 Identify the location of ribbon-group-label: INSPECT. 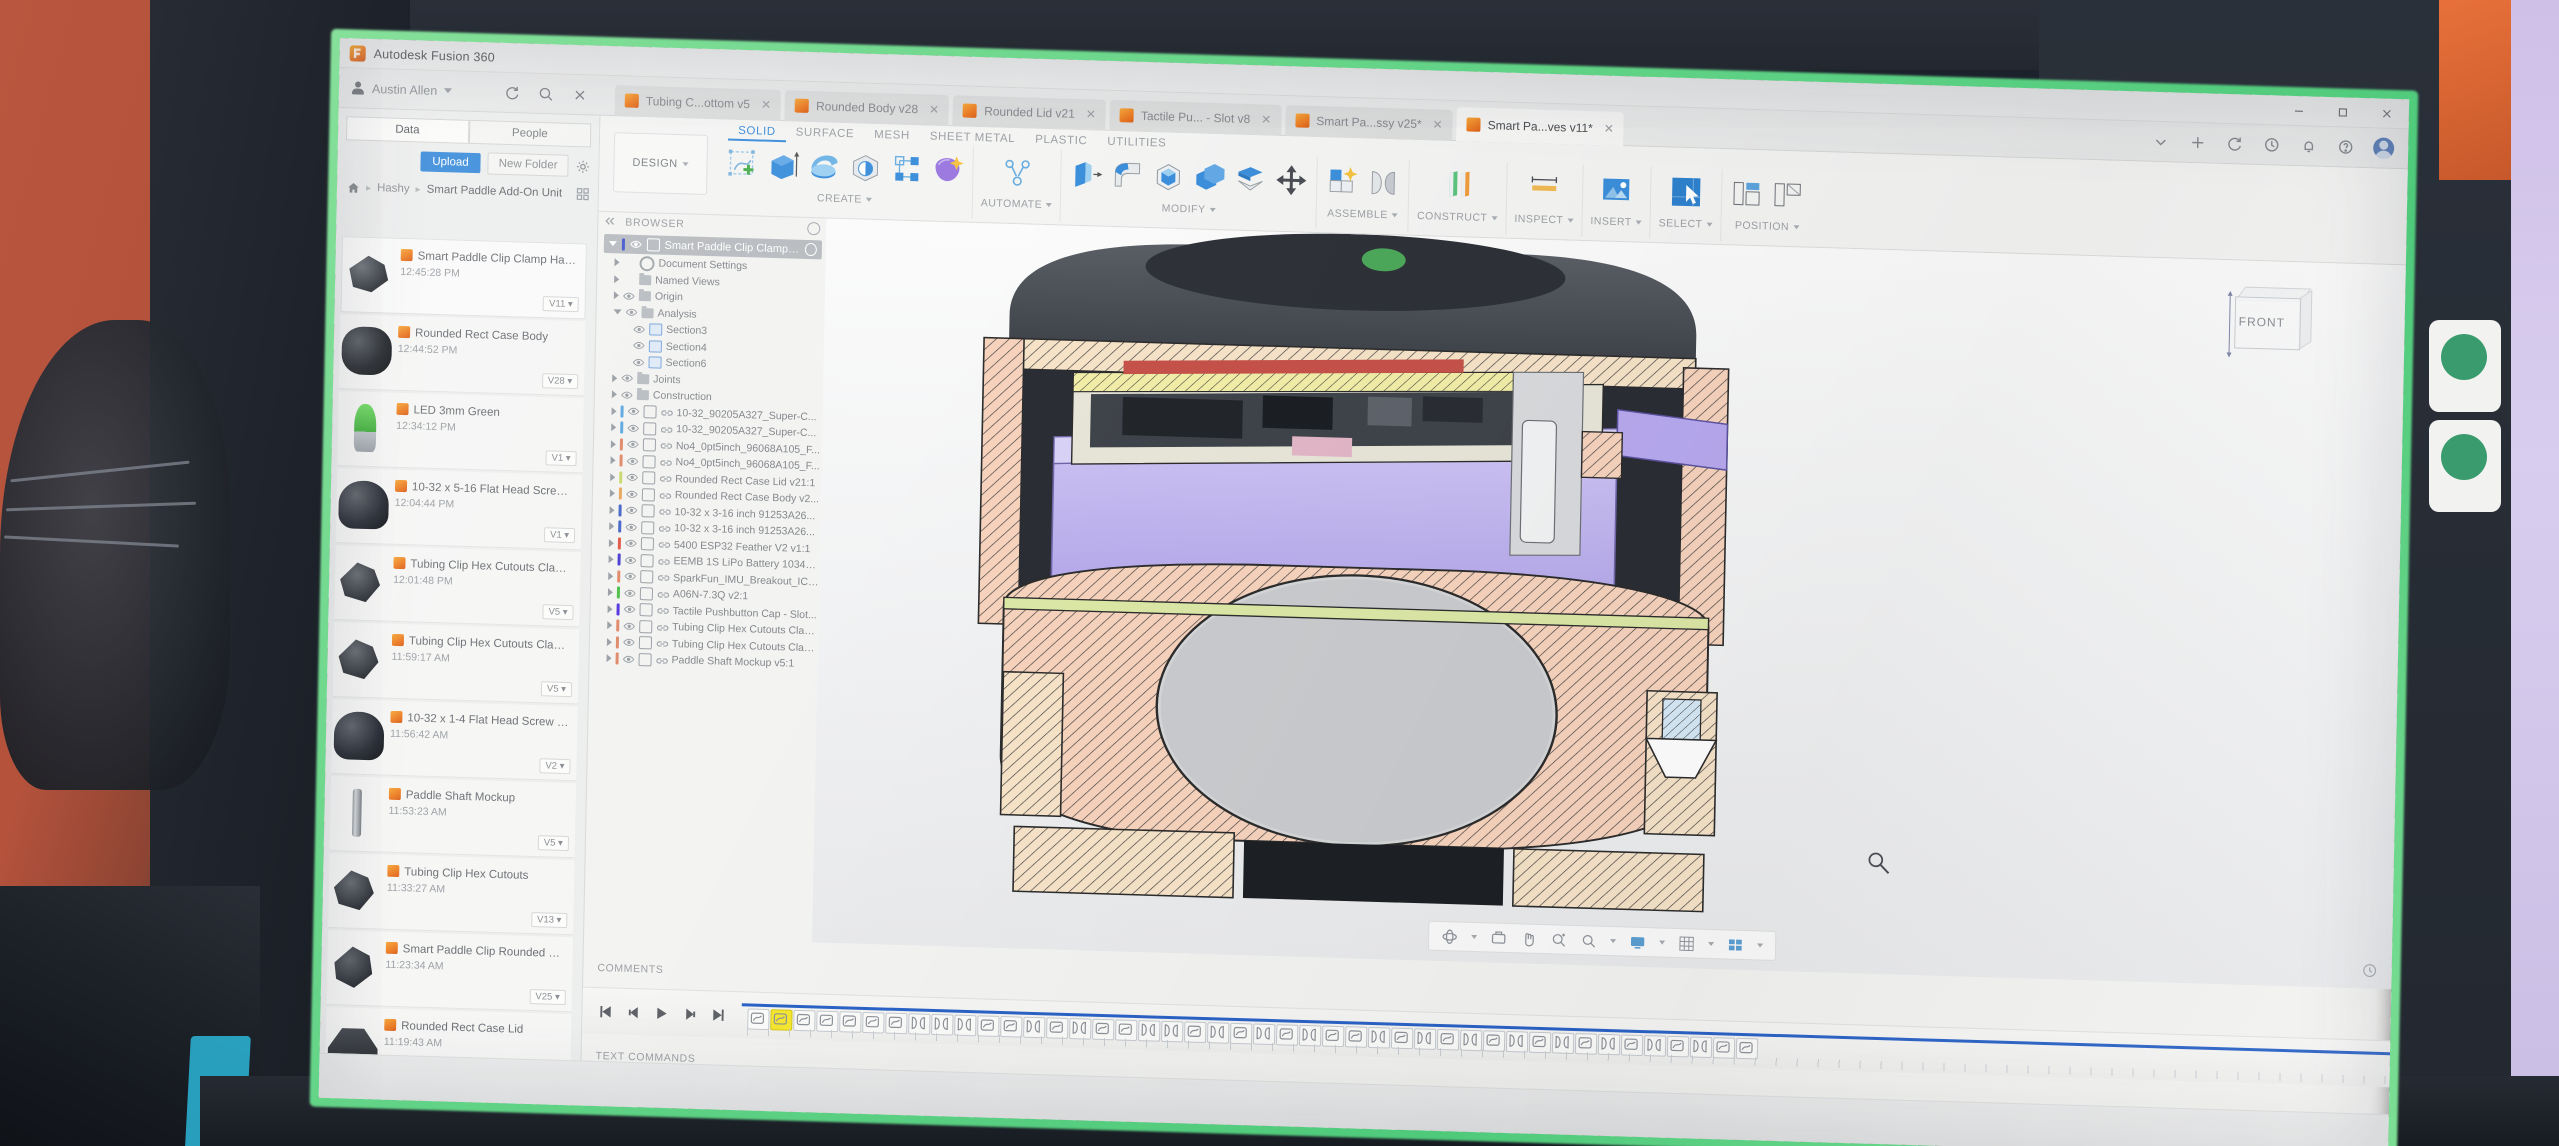
(1544, 220).